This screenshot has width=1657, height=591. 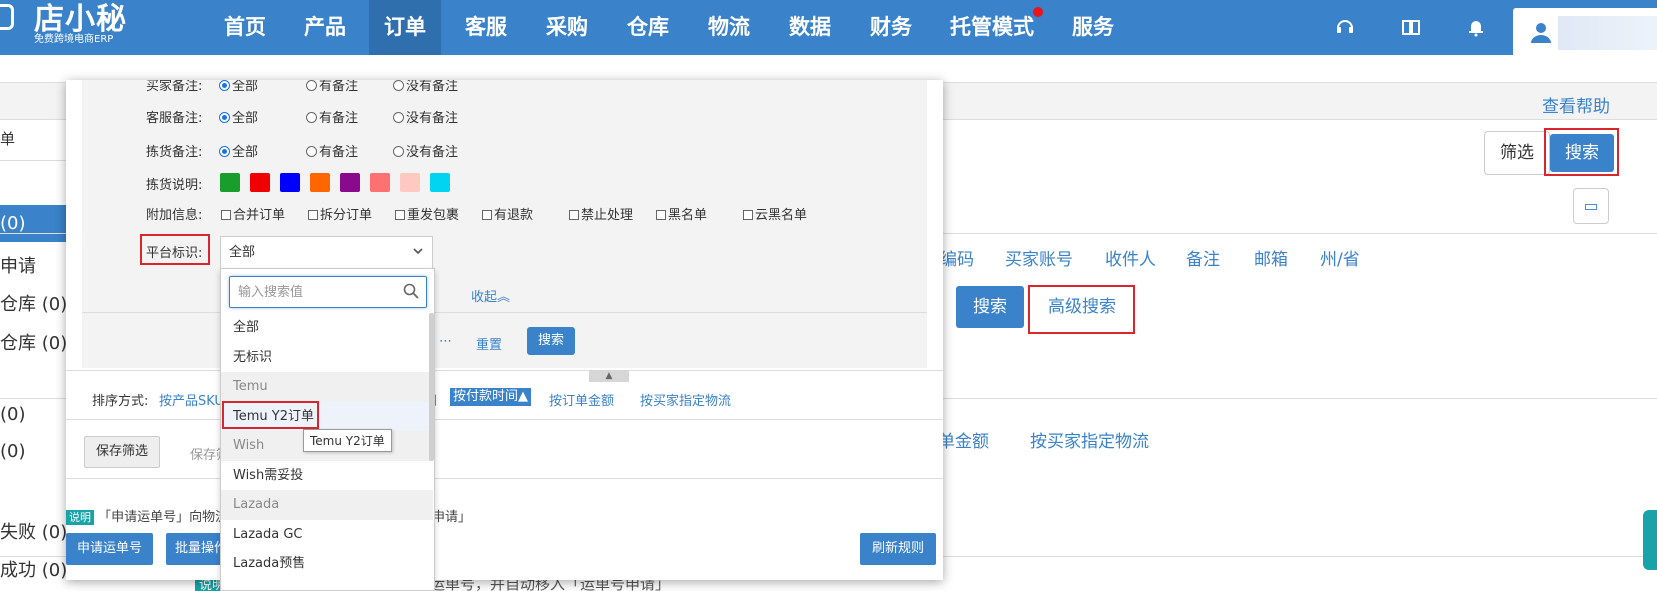 I want to click on nav-item-products: 产品, so click(x=325, y=27).